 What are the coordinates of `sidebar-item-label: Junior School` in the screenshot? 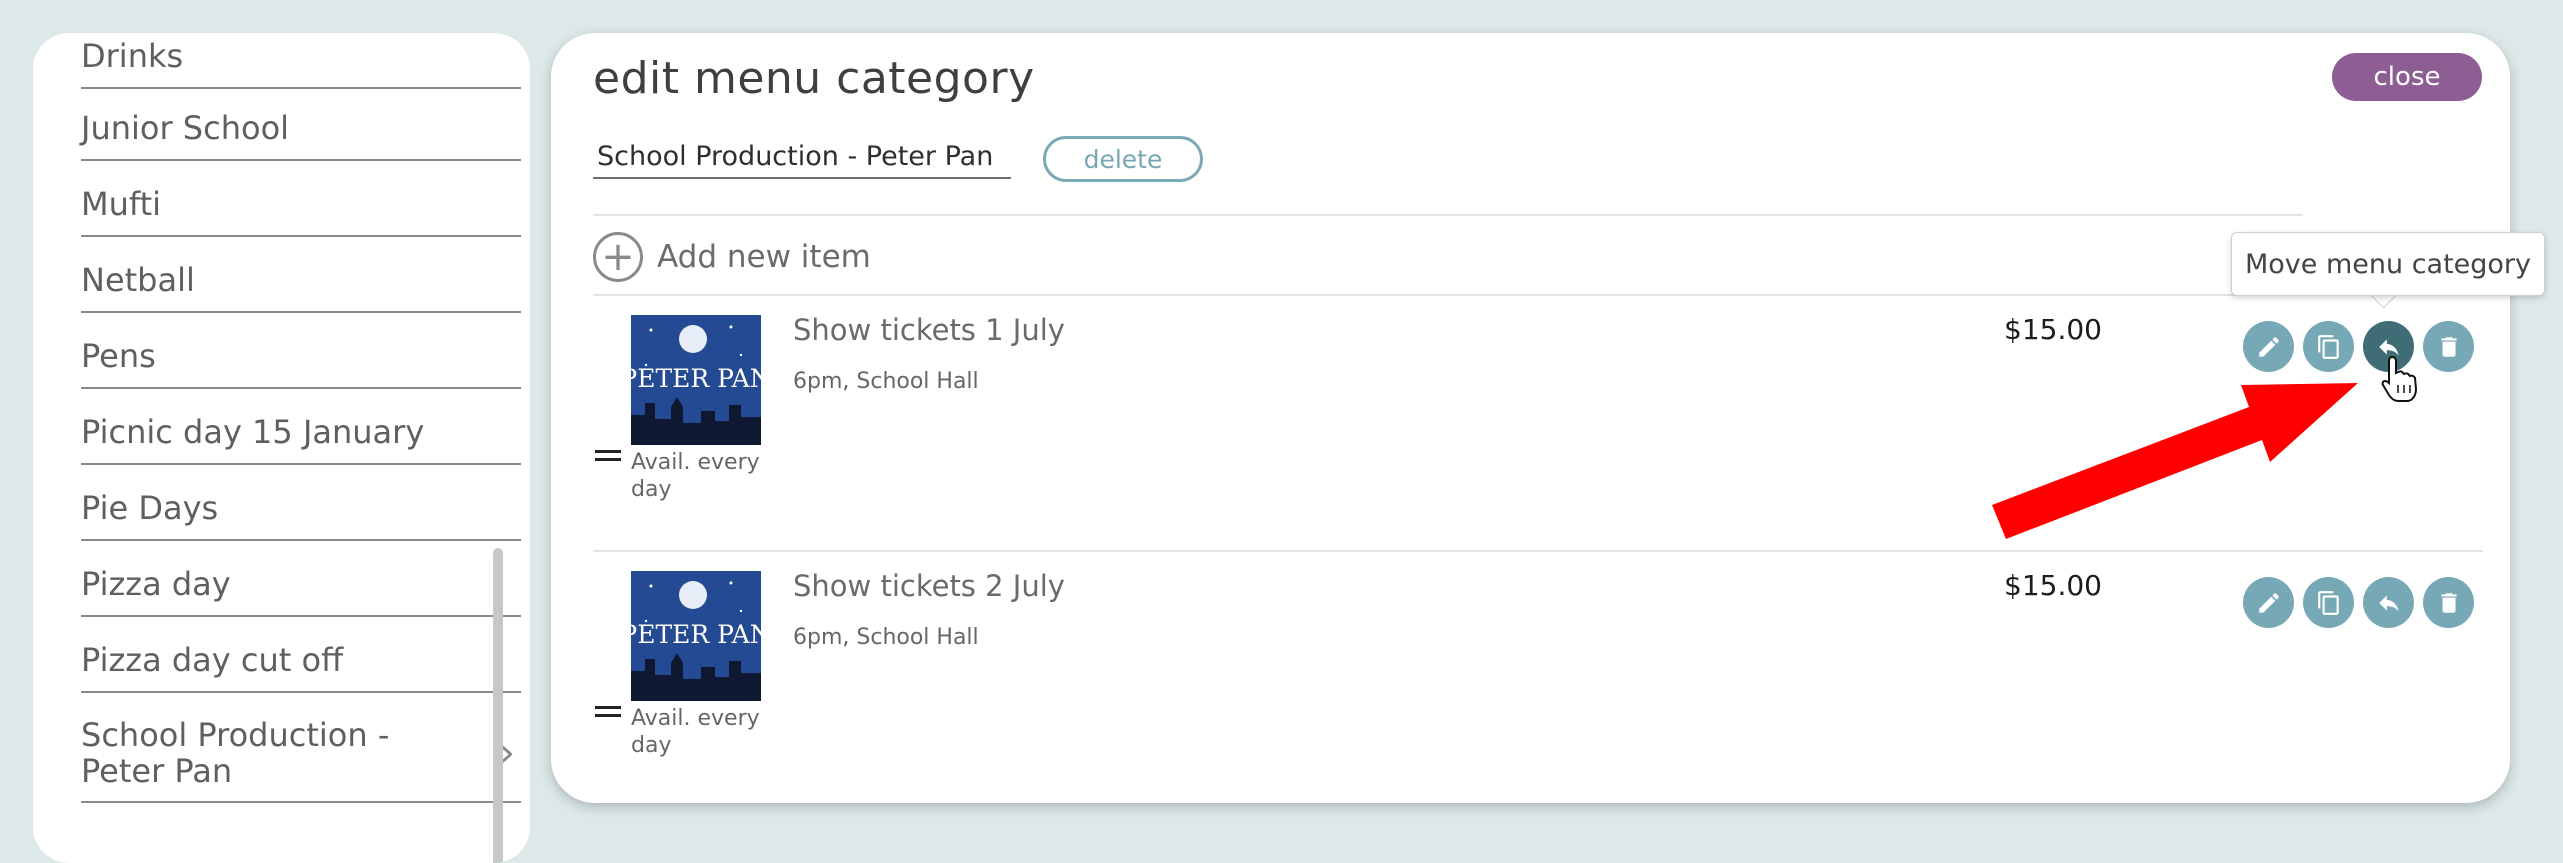 It's located at (185, 128).